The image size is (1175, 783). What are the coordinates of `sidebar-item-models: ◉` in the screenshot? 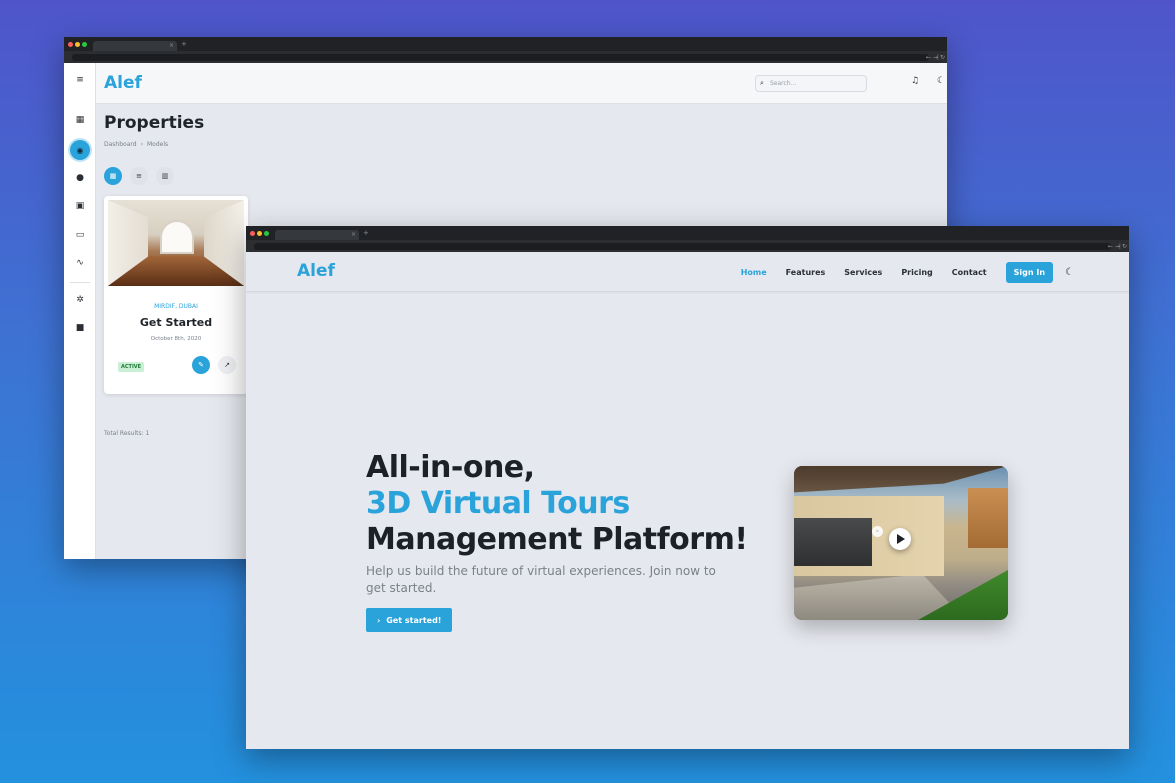 It's located at (80, 150).